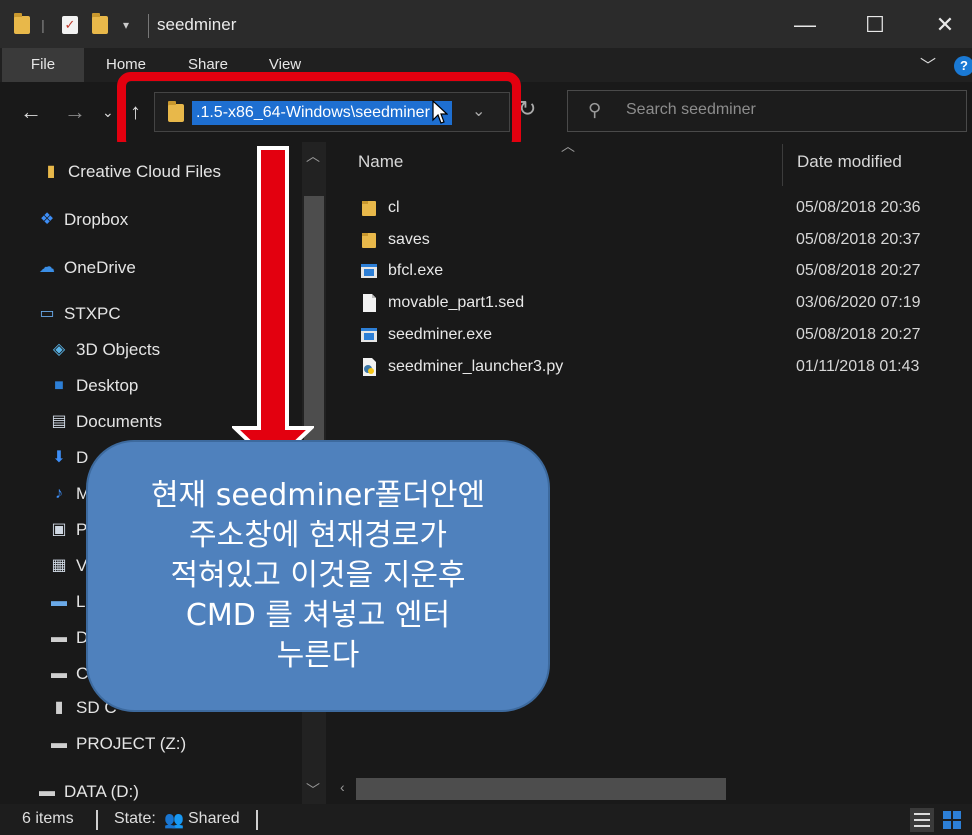 The image size is (972, 835). Describe the element at coordinates (100, 267) in the screenshot. I see `nav-item-label: OneDrive` at that location.